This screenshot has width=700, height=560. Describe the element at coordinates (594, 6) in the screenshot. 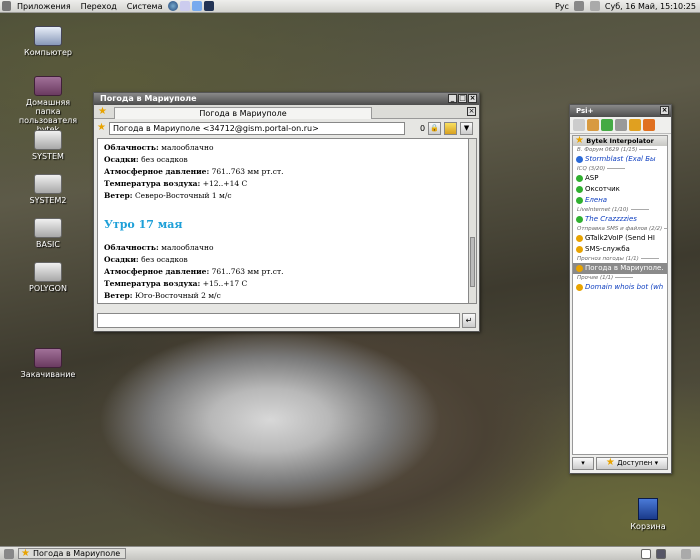

I see `volume-icon` at that location.